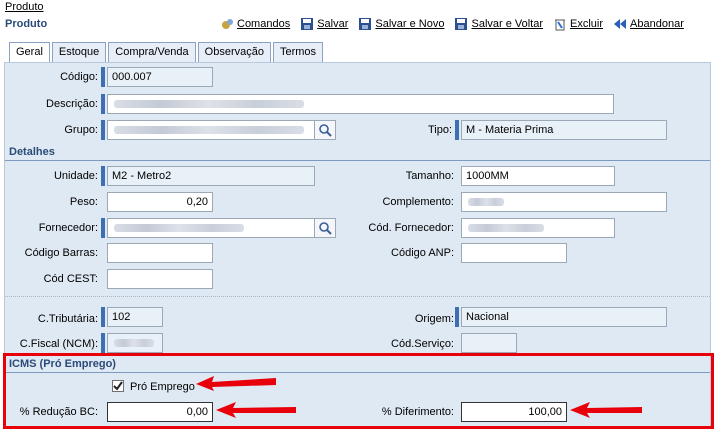 The height and width of the screenshot is (431, 715). I want to click on save-and-back-button: Salvar e Voltar, so click(498, 24).